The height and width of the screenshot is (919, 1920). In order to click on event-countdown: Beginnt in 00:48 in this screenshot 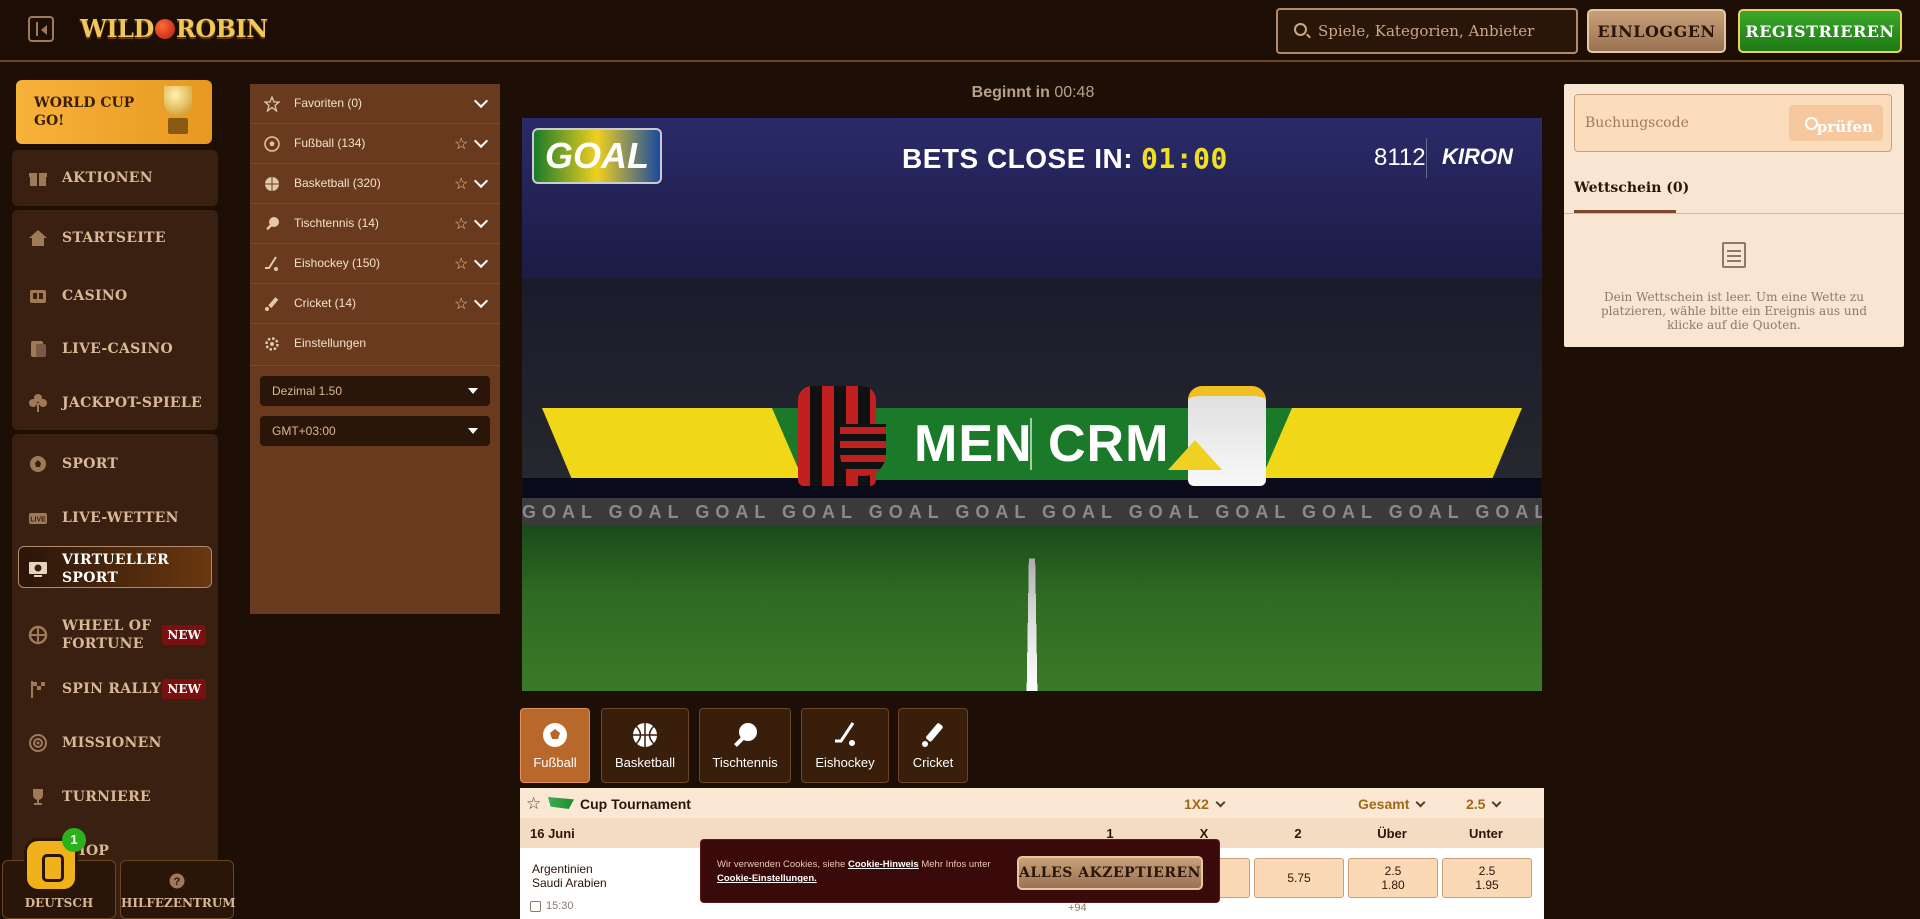, I will do `click(1033, 93)`.